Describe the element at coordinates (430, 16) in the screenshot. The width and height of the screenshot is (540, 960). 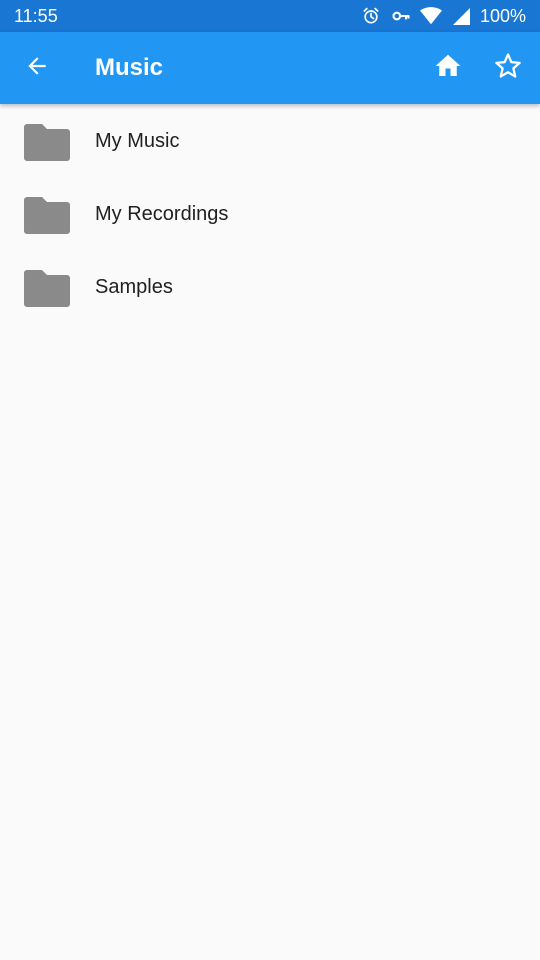
I see `wifi-icon` at that location.